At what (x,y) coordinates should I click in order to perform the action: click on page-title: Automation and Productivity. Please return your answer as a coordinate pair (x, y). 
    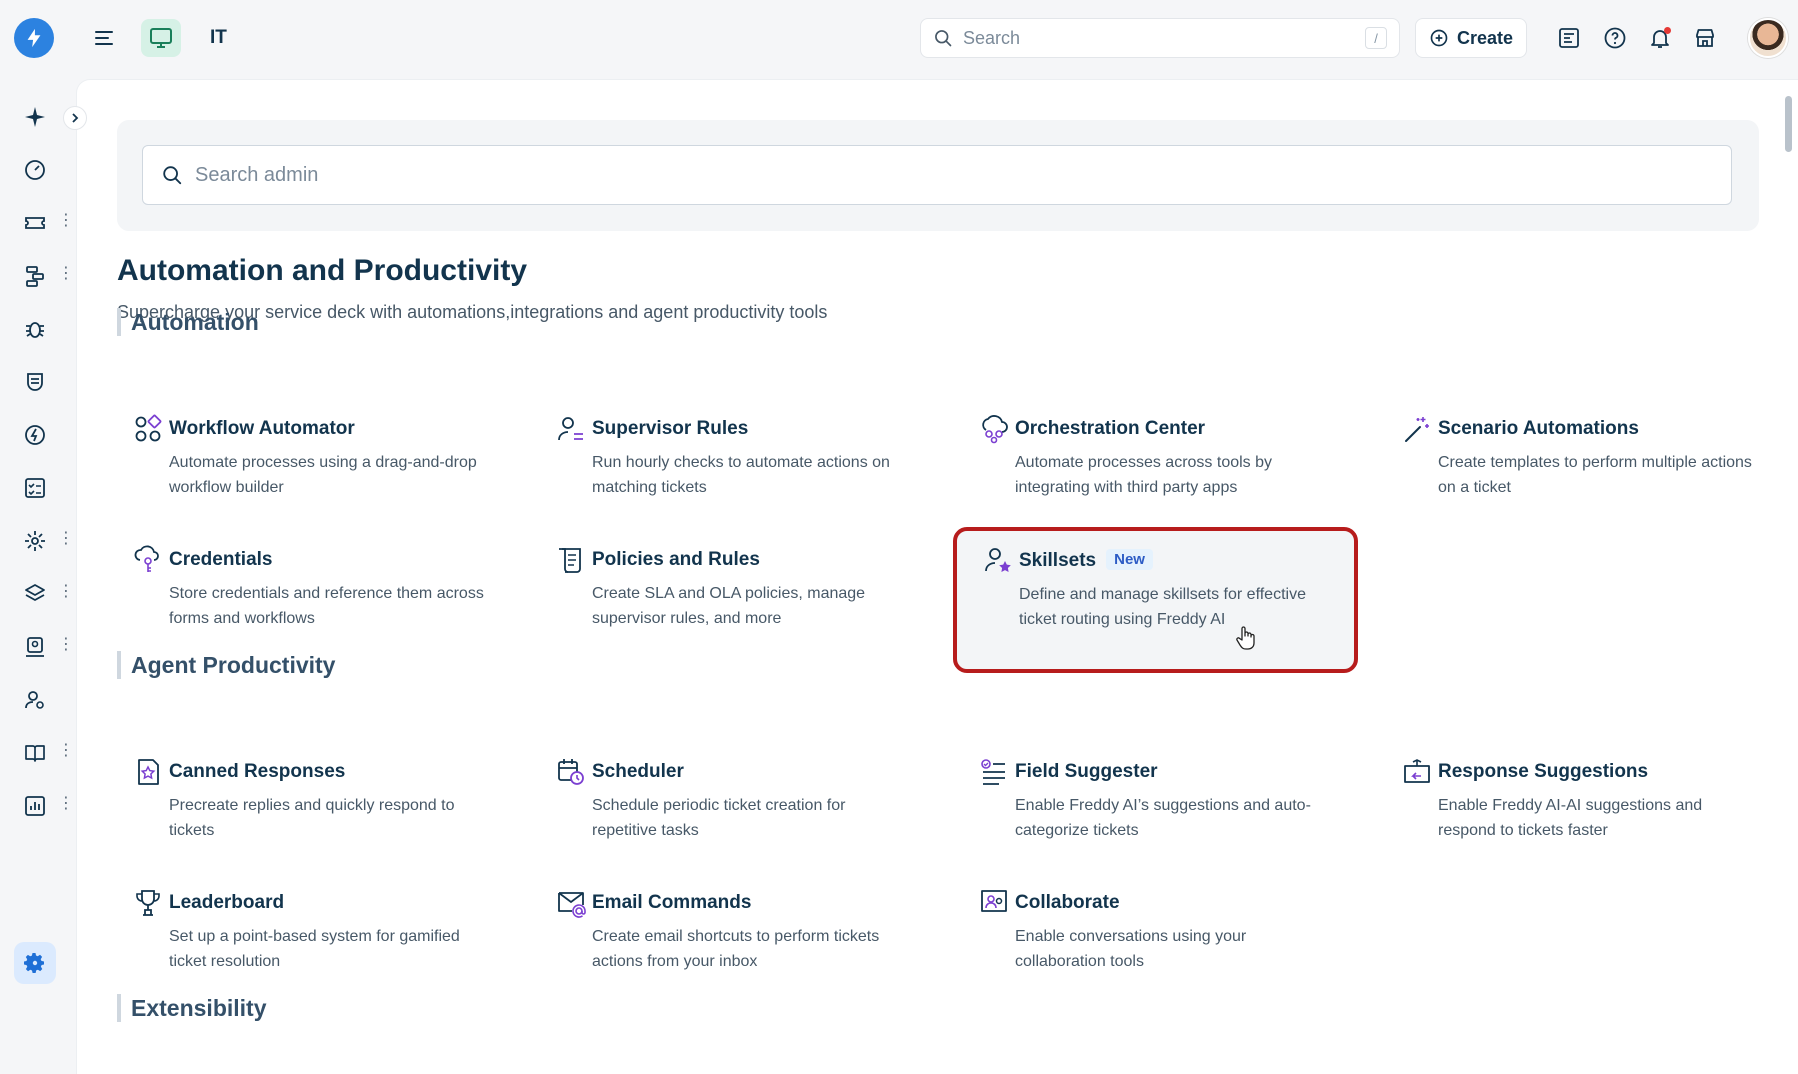
    Looking at the image, I should click on (322, 270).